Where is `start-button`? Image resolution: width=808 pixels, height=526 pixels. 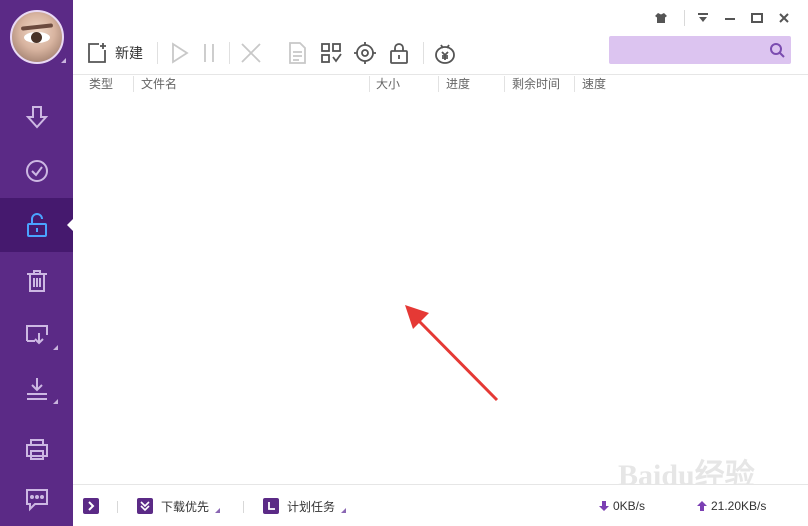 start-button is located at coordinates (179, 53).